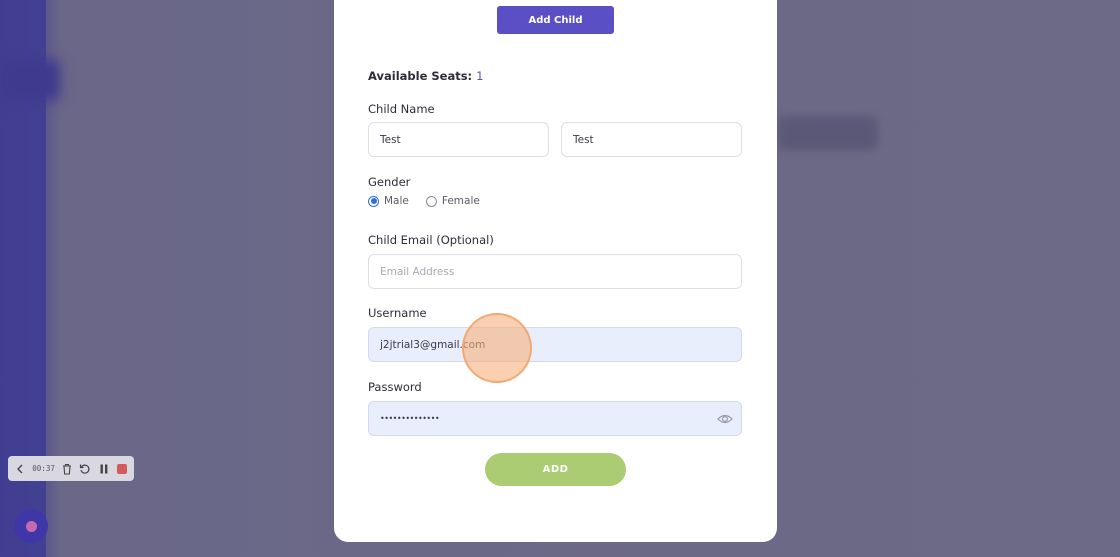 The image size is (1120, 557). I want to click on recorder-fab-button, so click(31, 526).